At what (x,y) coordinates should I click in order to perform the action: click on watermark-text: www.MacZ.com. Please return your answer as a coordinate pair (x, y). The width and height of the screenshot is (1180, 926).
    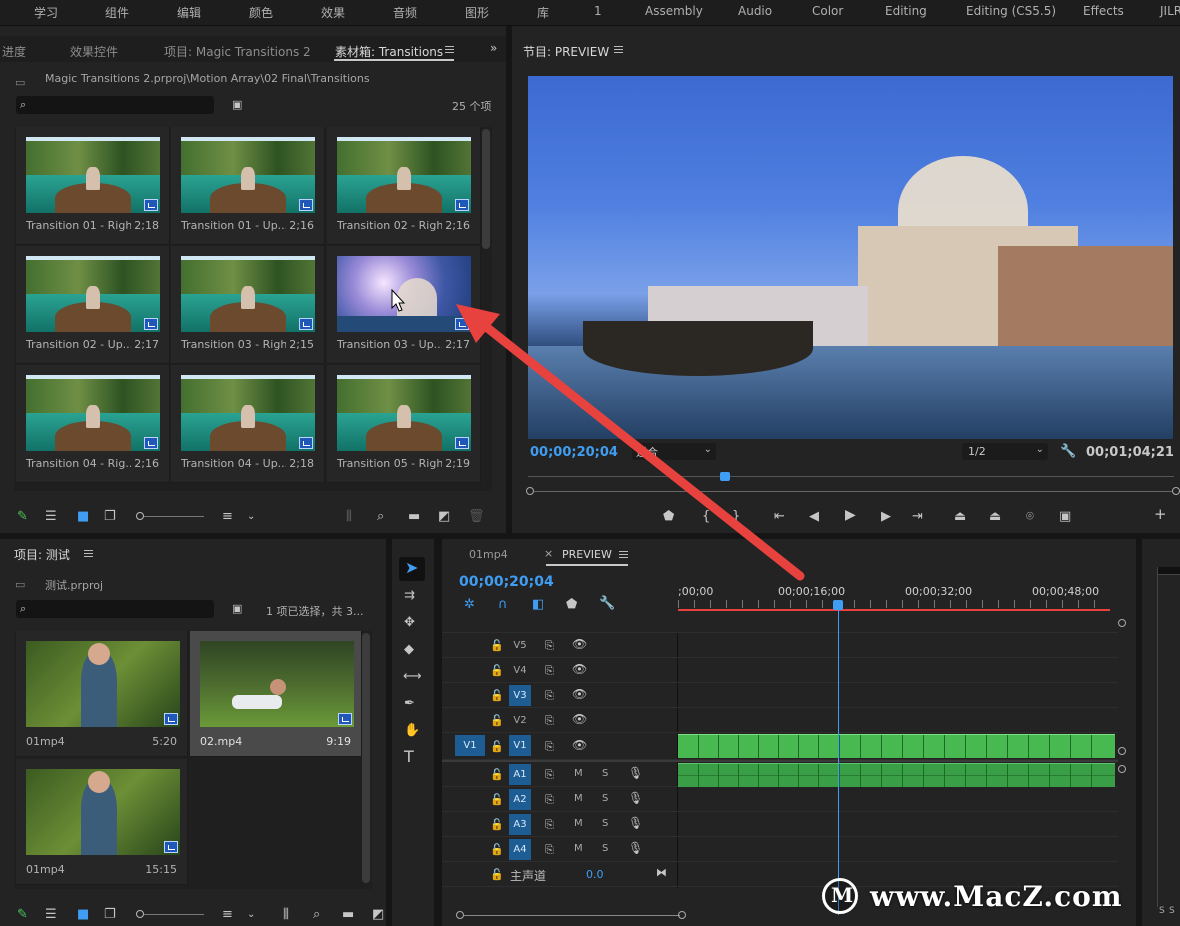
    Looking at the image, I should click on (996, 896).